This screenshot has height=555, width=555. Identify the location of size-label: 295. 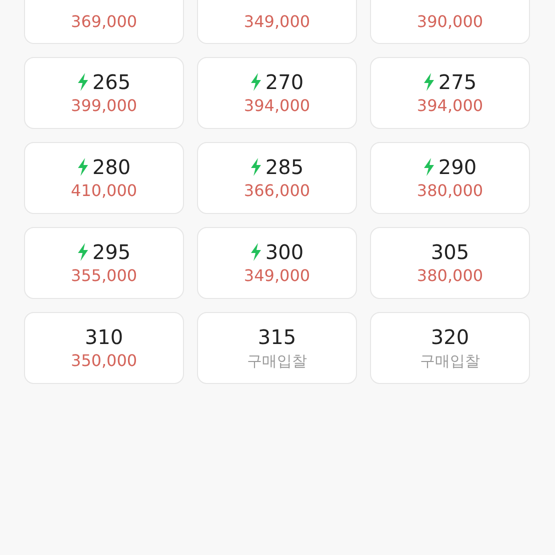
(111, 252).